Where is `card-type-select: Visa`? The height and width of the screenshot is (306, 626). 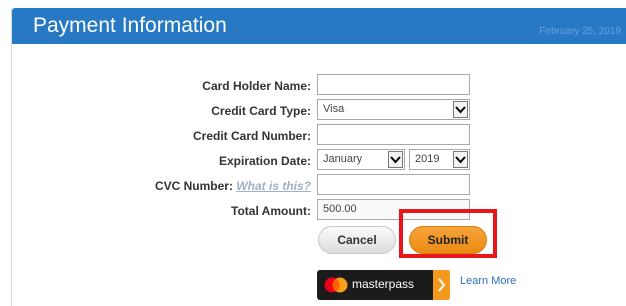 card-type-select: Visa is located at coordinates (393, 109).